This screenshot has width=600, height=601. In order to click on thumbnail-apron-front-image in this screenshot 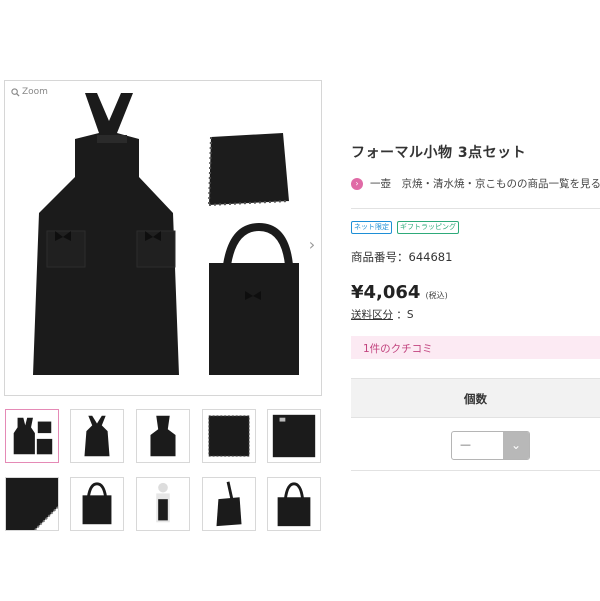, I will do `click(97, 436)`.